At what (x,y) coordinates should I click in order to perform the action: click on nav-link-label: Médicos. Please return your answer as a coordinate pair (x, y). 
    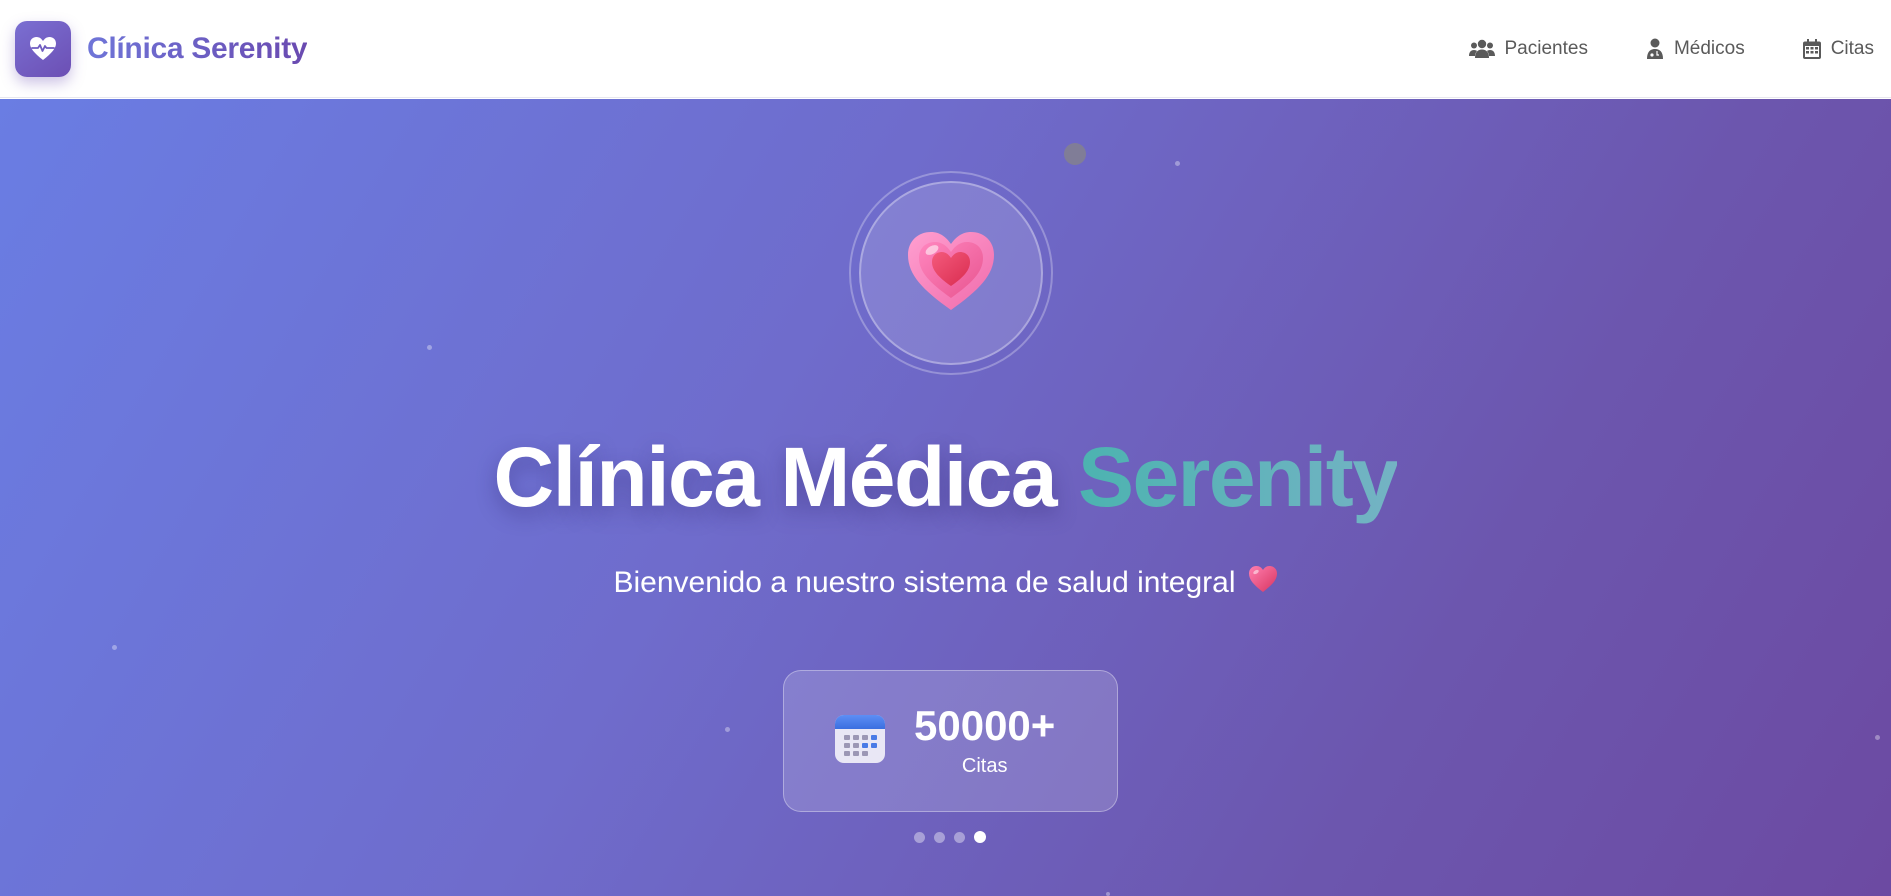
    Looking at the image, I should click on (1709, 48).